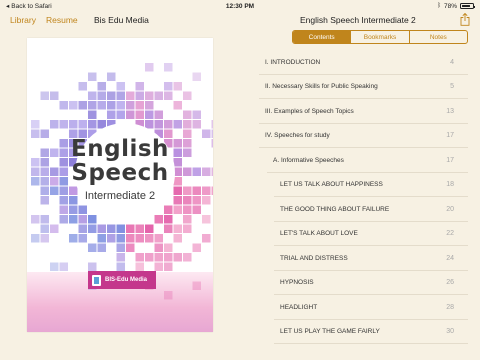 The image size is (480, 360). What do you see at coordinates (314, 258) in the screenshot?
I see `toc-title: TRIAL AND DISTRESS` at bounding box center [314, 258].